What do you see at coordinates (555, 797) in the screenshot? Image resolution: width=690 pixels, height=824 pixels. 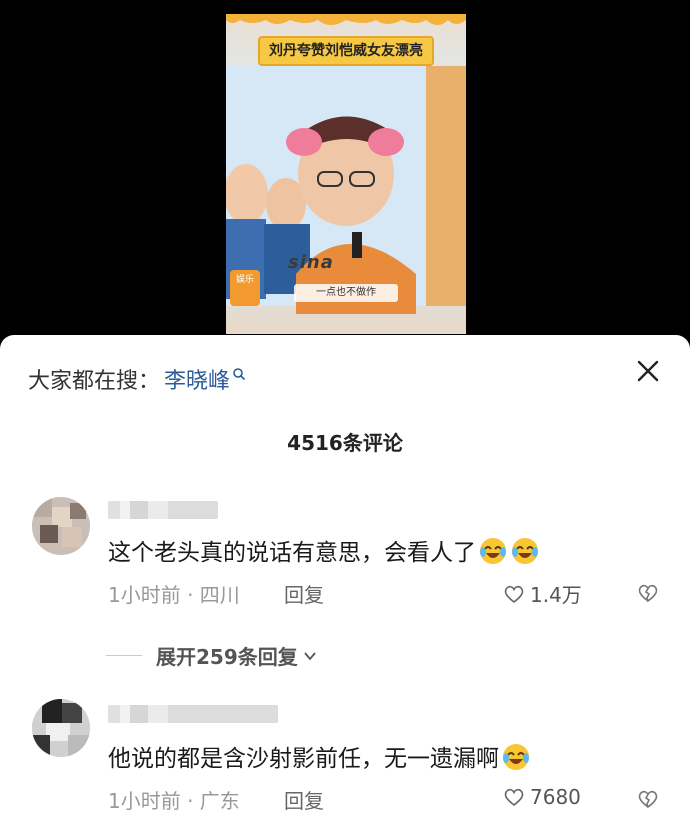 I see `like-count: 7680` at bounding box center [555, 797].